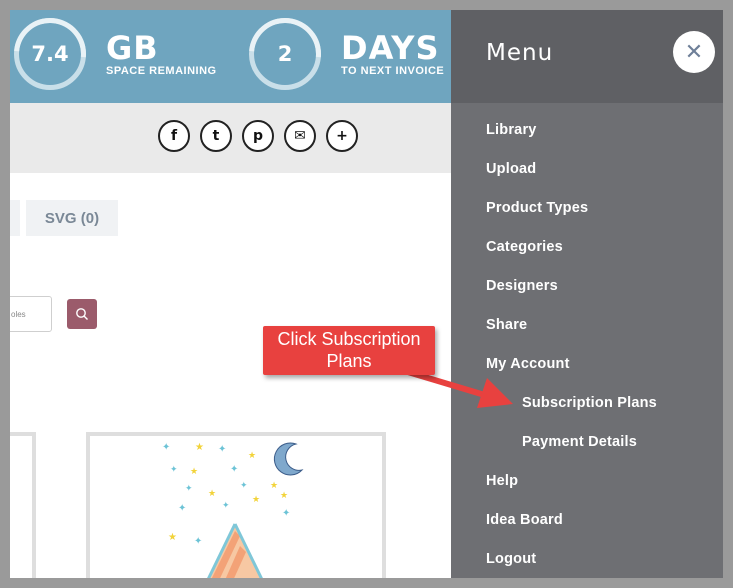  I want to click on annotation-callout: Click Subscription Plans, so click(349, 350).